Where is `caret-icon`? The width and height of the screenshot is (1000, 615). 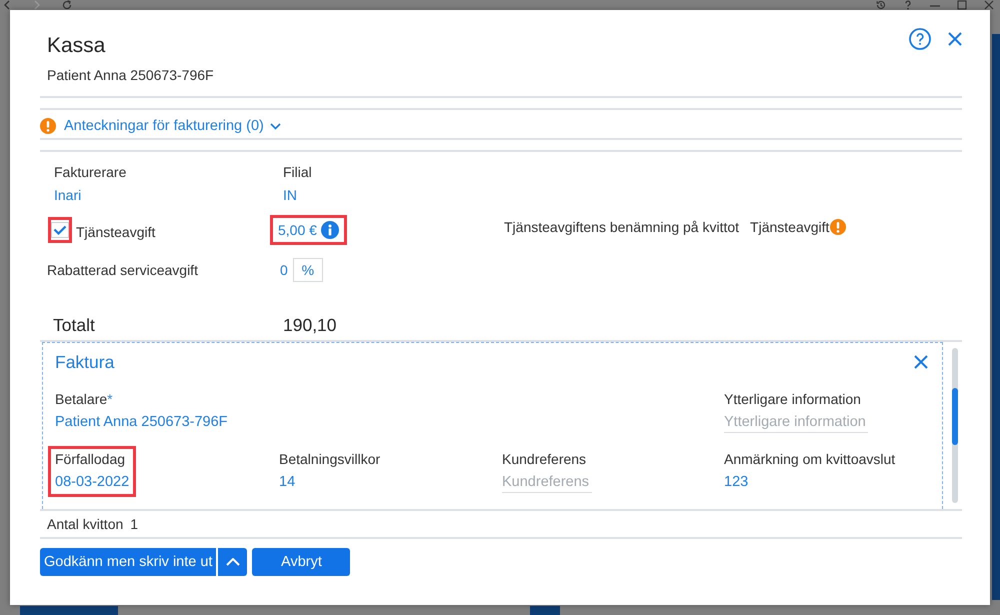
caret-icon is located at coordinates (233, 562).